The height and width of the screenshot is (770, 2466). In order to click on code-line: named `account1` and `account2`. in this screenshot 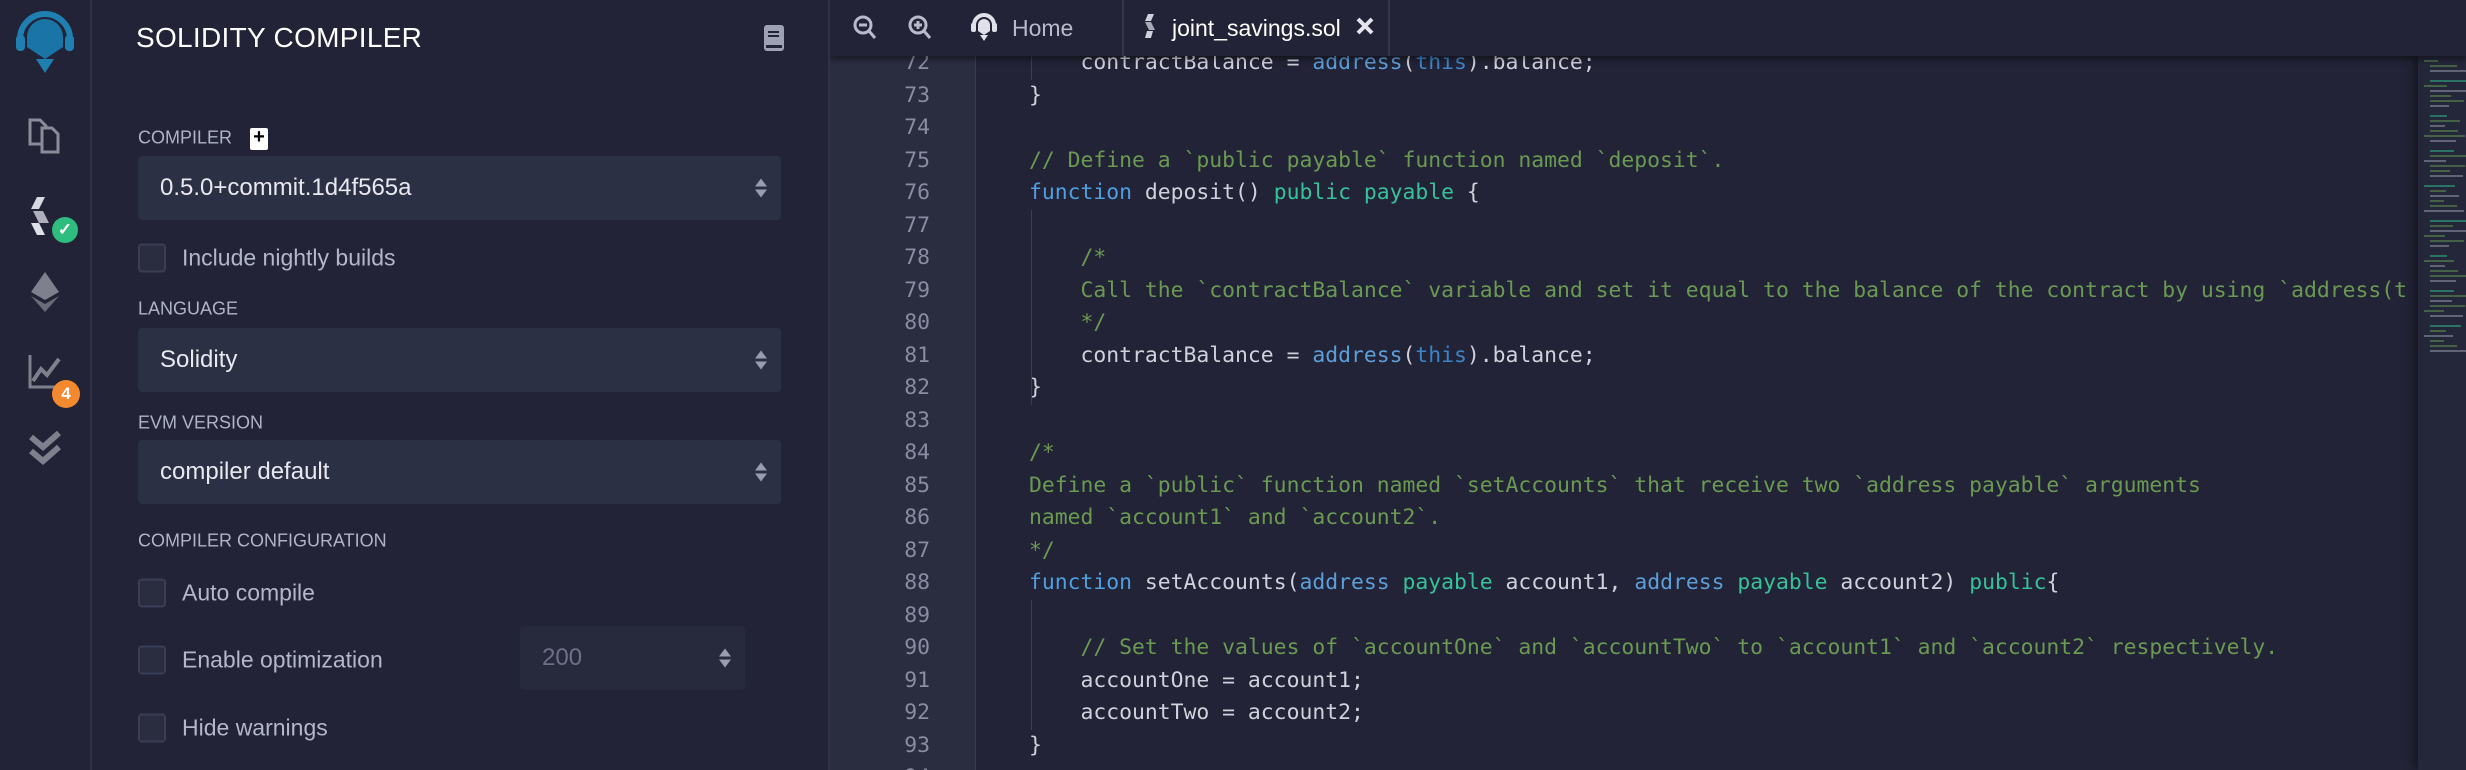, I will do `click(1235, 518)`.